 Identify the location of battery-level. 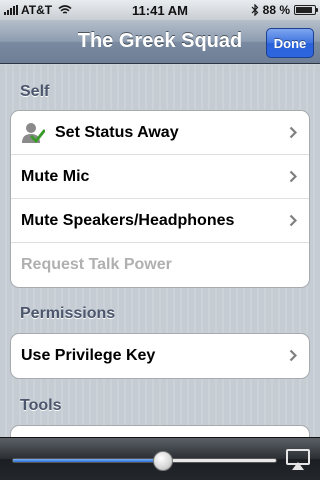
(304, 10).